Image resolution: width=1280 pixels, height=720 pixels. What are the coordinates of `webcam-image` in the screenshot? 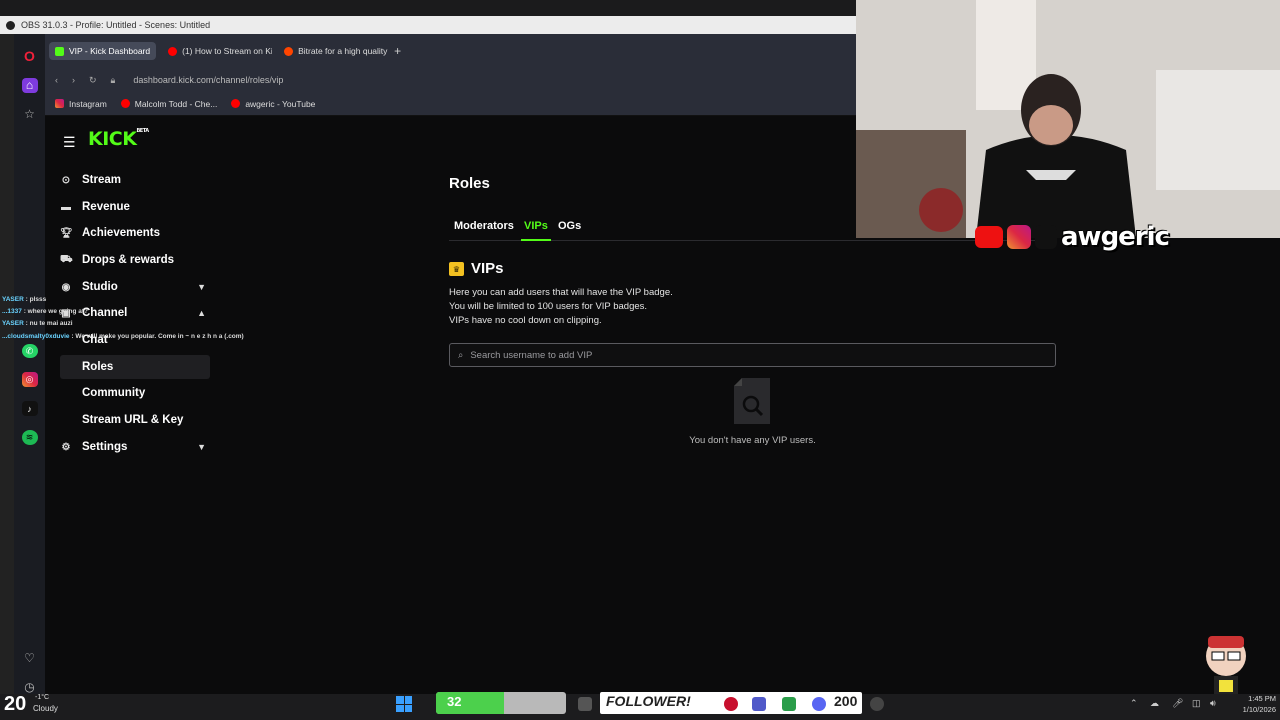 It's located at (1068, 119).